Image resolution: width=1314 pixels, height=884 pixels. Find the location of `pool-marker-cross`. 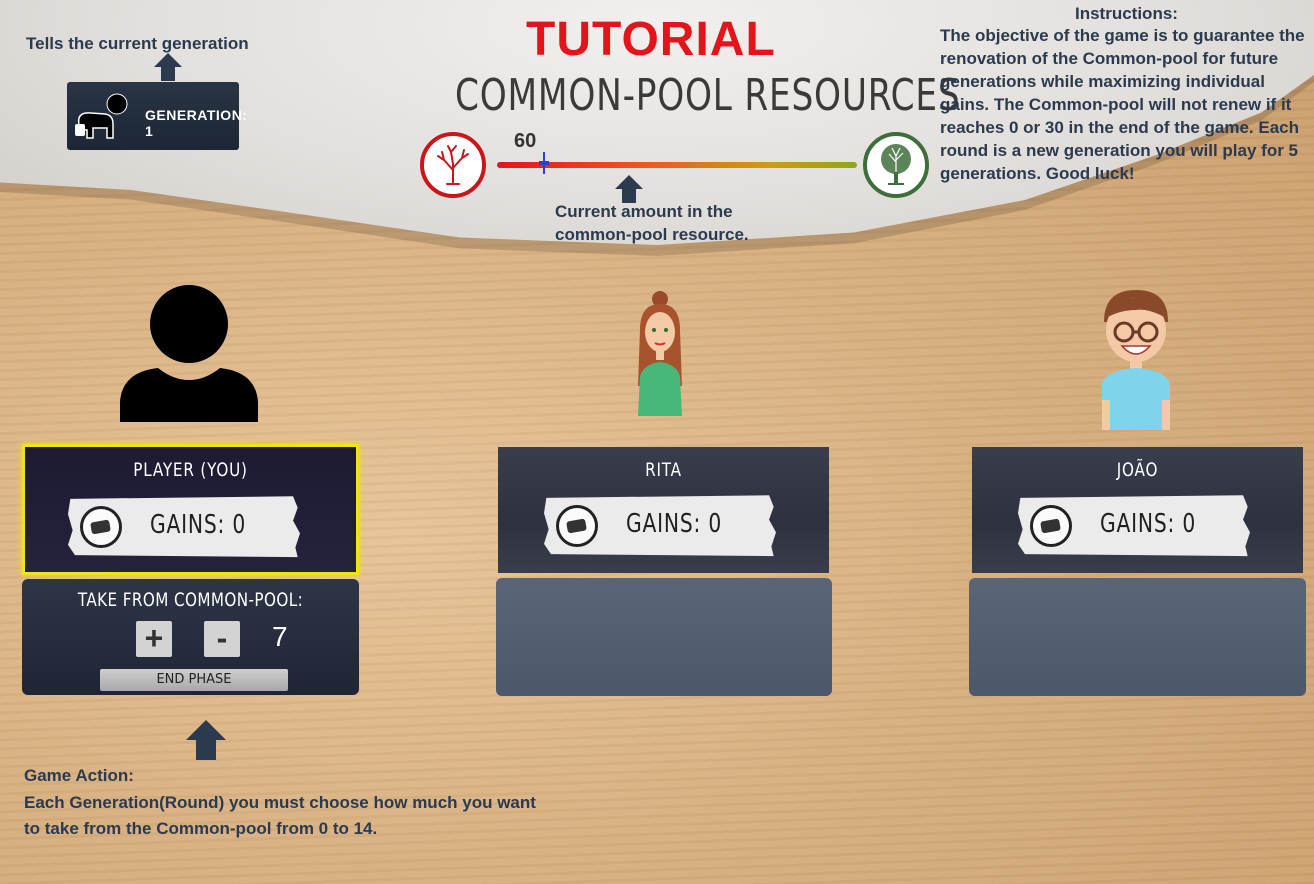

pool-marker-cross is located at coordinates (543, 163).